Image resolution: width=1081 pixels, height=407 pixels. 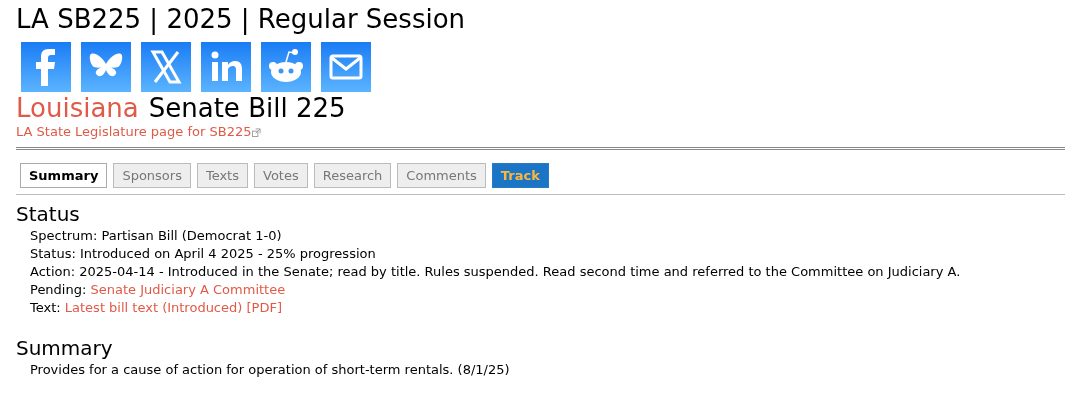 I want to click on page-title: LA SB225 | 2025 | Regular Session, so click(x=241, y=19).